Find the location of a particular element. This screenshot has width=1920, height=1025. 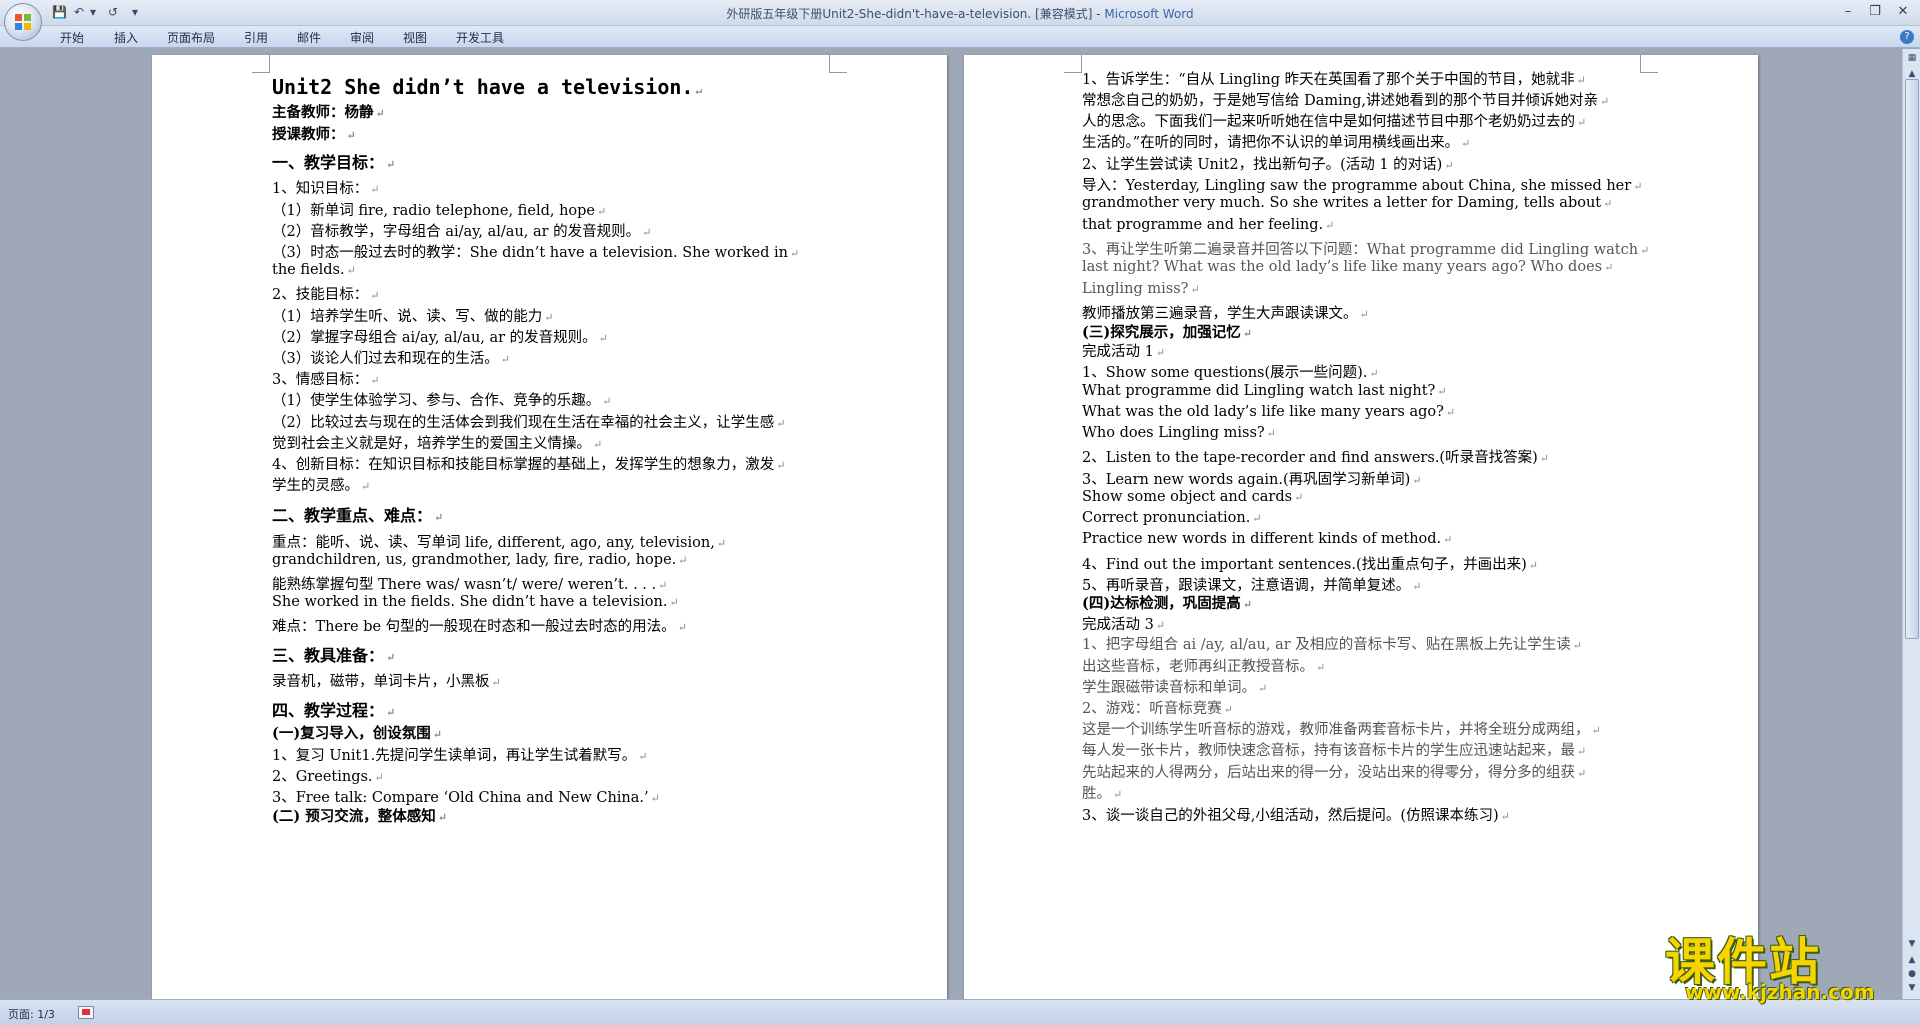

document-line: 2、游戏：听音标竞赛 ↵ is located at coordinates (1157, 707).